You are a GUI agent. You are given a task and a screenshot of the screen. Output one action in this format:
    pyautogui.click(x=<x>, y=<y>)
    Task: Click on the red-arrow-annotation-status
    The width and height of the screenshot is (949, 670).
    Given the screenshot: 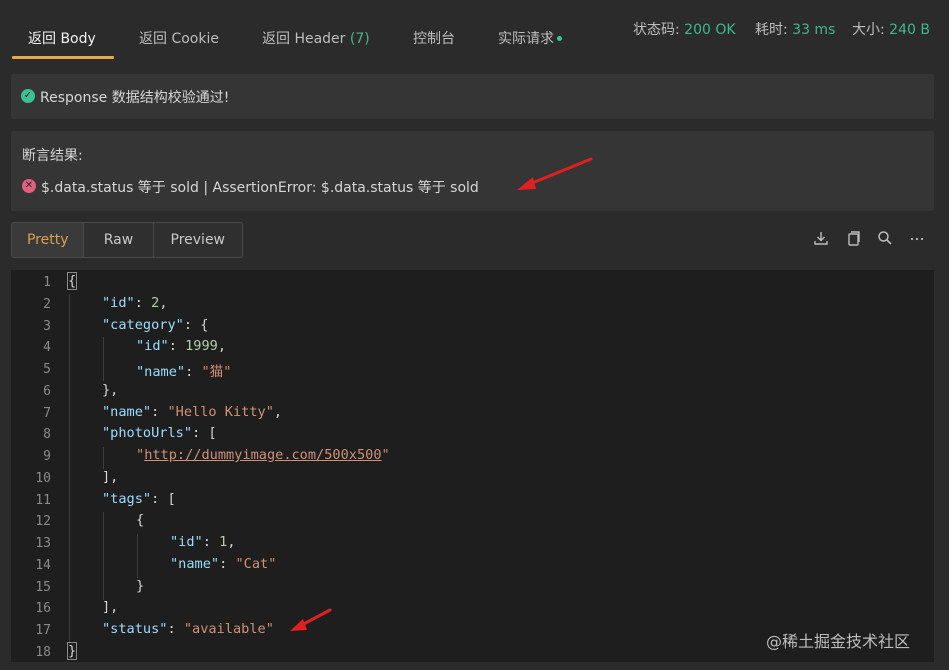 What is the action you would take?
    pyautogui.click(x=311, y=619)
    